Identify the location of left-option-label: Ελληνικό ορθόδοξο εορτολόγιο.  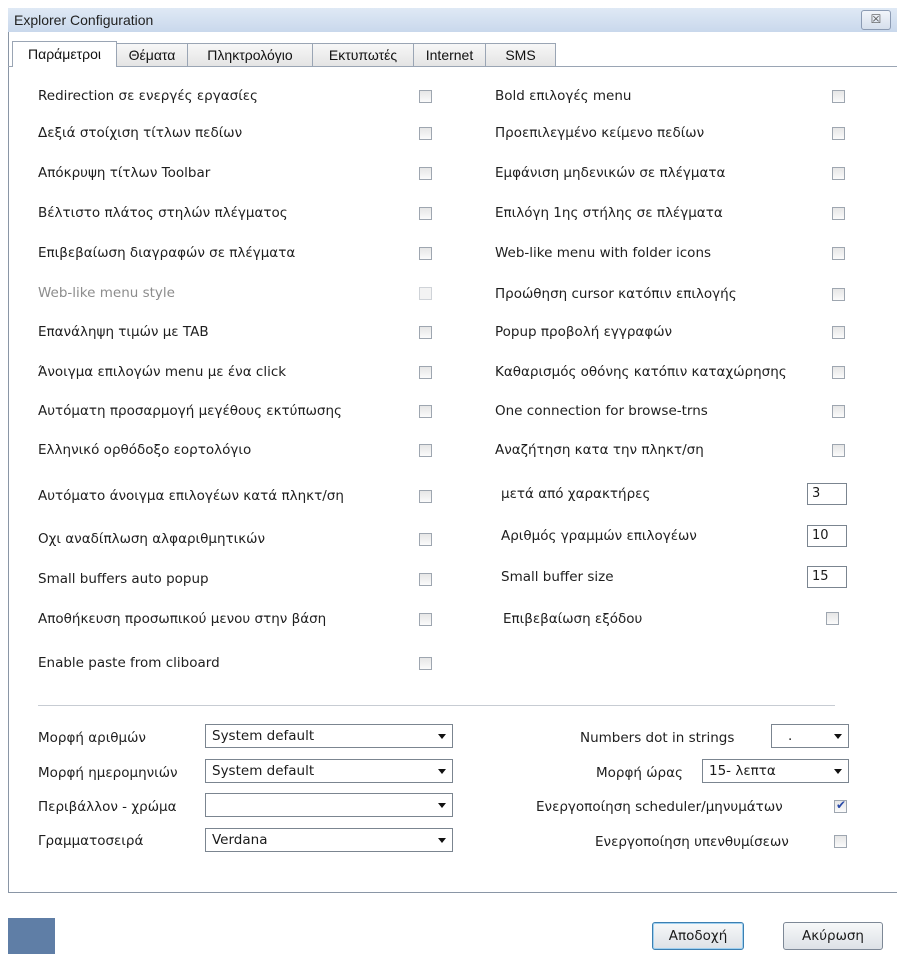
(145, 450).